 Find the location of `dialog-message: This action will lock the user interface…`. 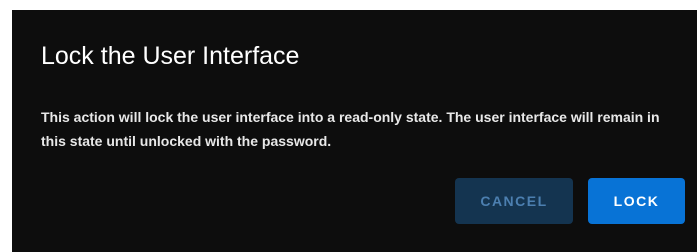

dialog-message: This action will lock the user interface… is located at coordinates (350, 129).